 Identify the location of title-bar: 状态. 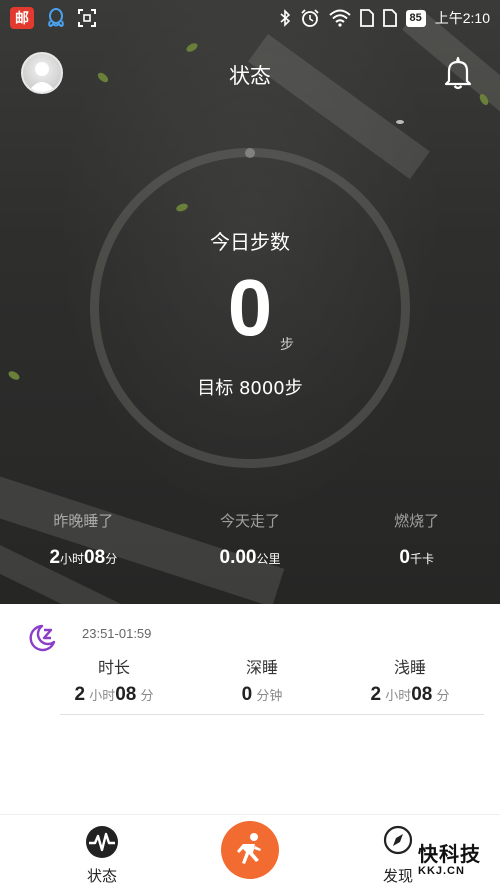
(250, 74).